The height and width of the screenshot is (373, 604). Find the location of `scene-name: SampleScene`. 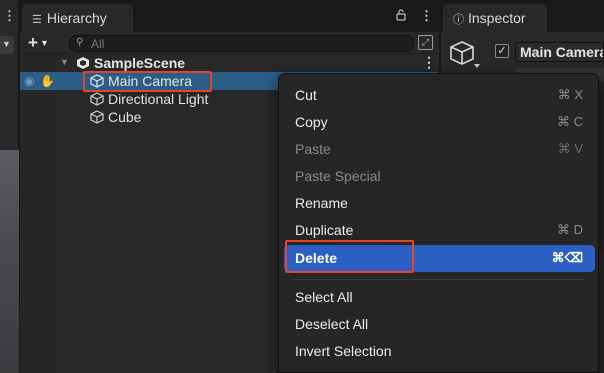

scene-name: SampleScene is located at coordinates (140, 63).